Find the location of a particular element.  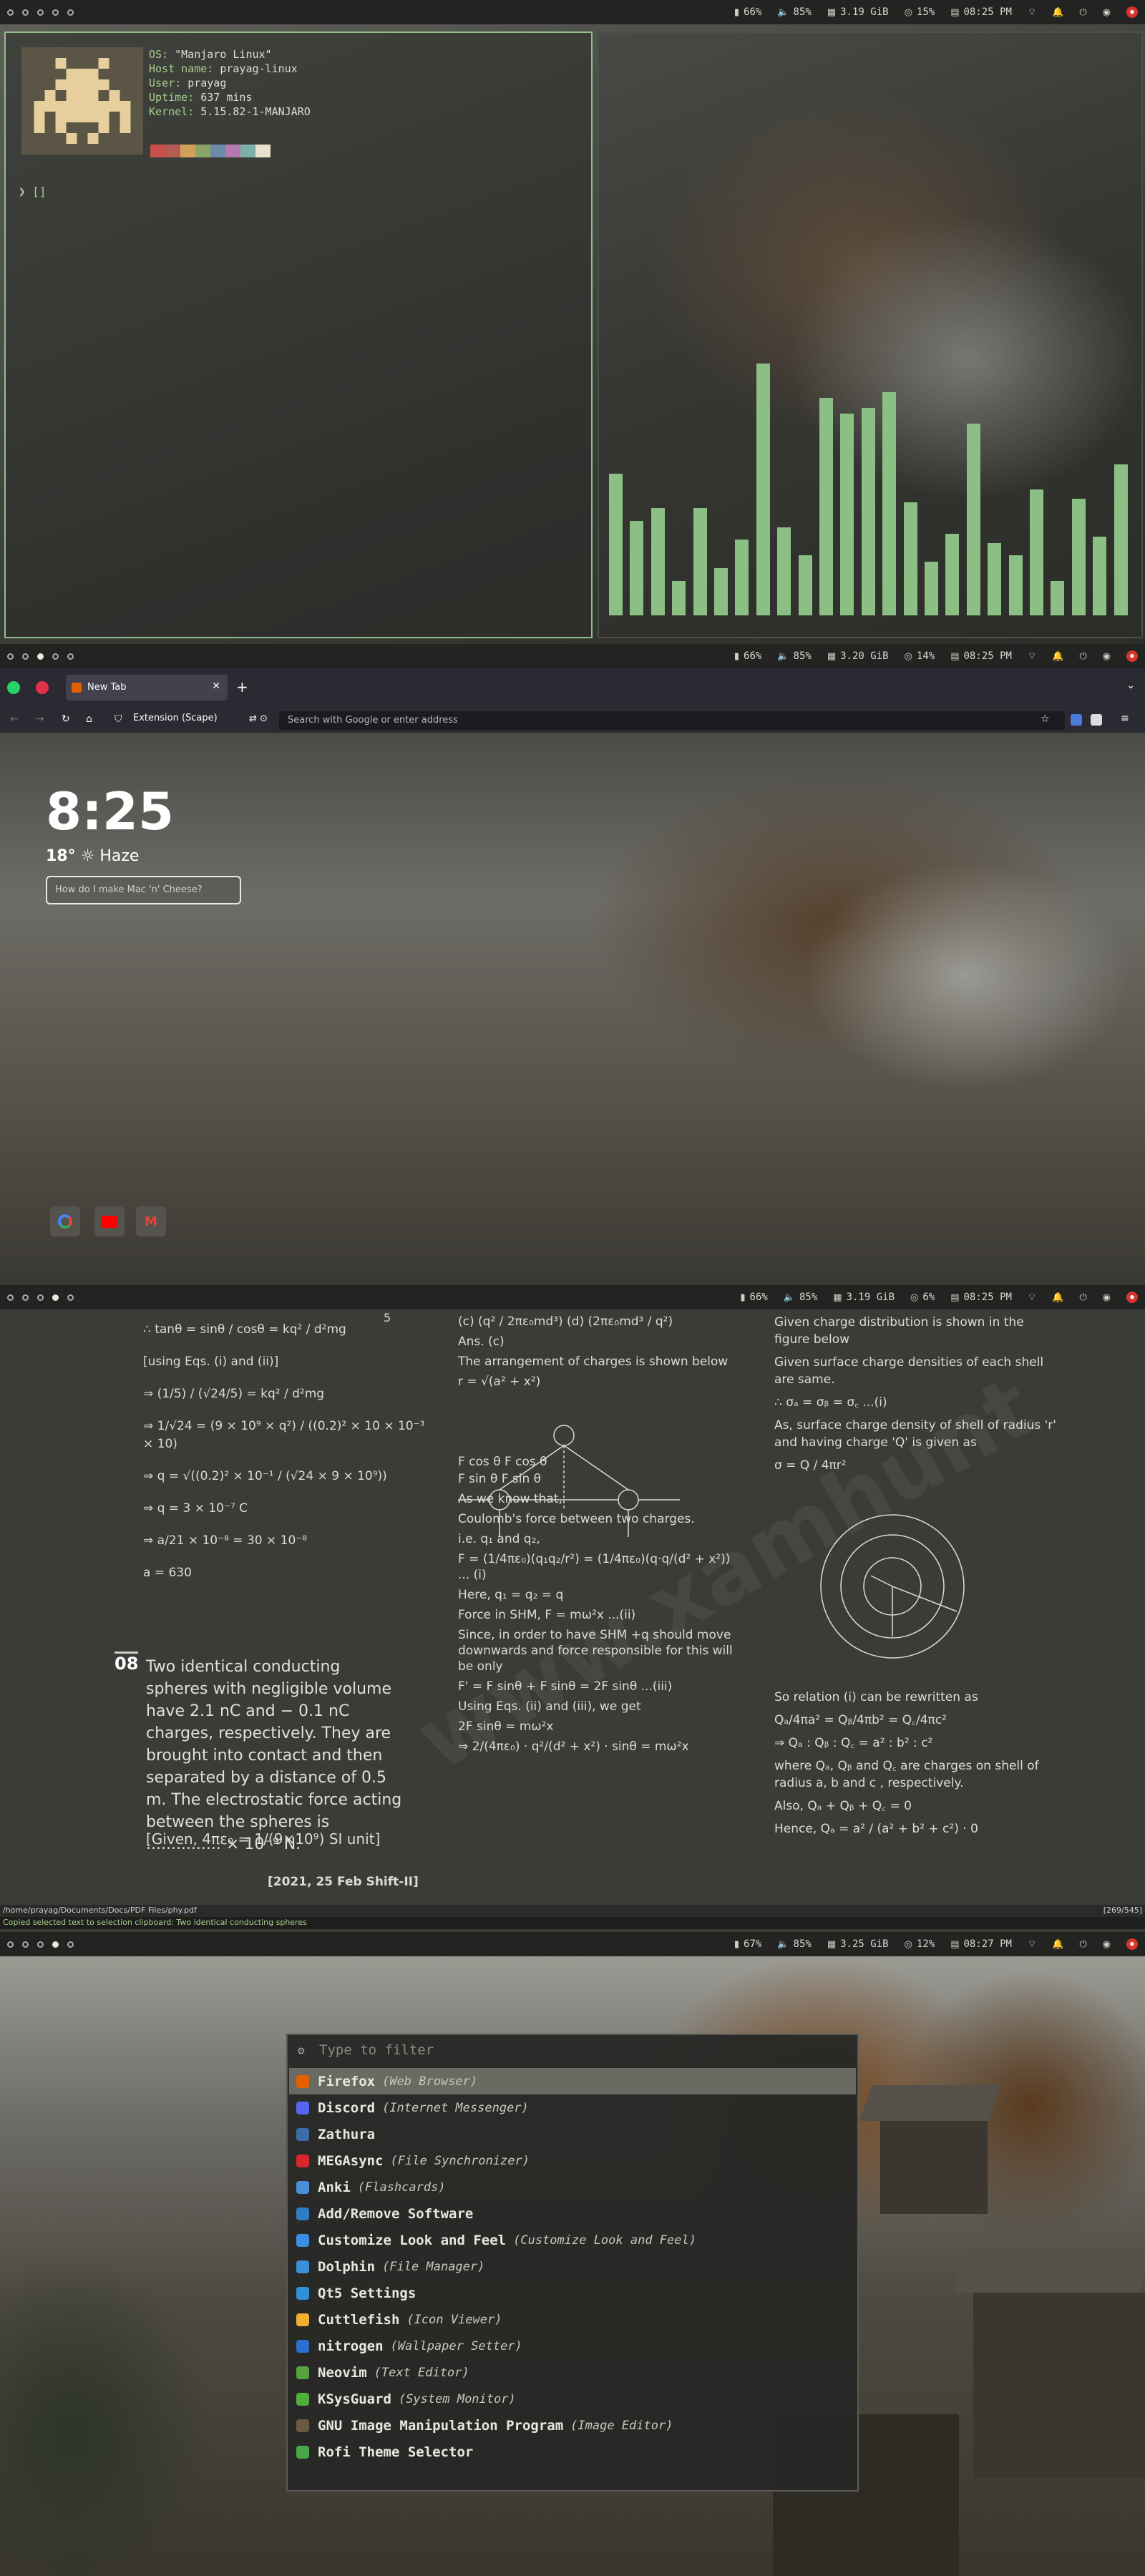

close-icon: ✕ is located at coordinates (216, 686).